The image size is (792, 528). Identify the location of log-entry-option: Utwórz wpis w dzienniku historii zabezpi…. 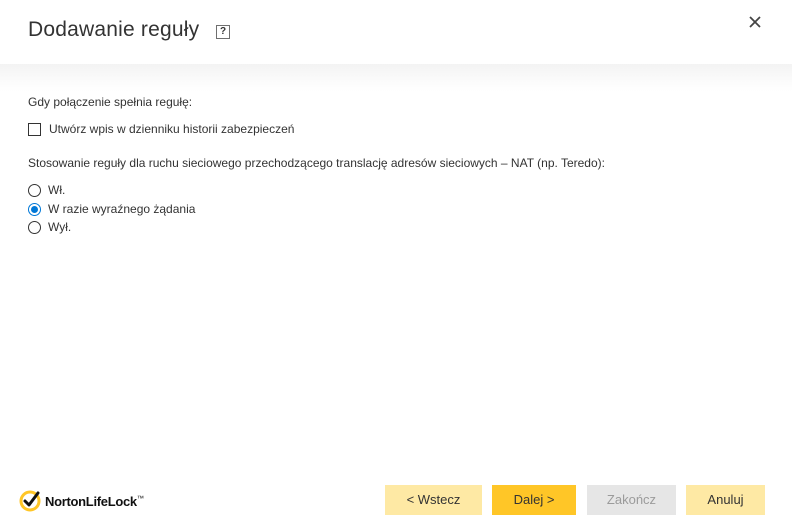
(161, 129).